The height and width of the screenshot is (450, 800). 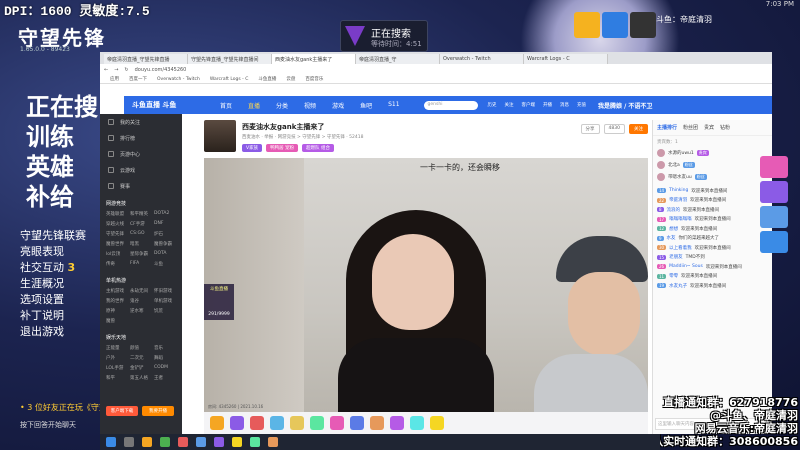 I want to click on sidebar-item-cloudgame: 云游戏, so click(x=141, y=170).